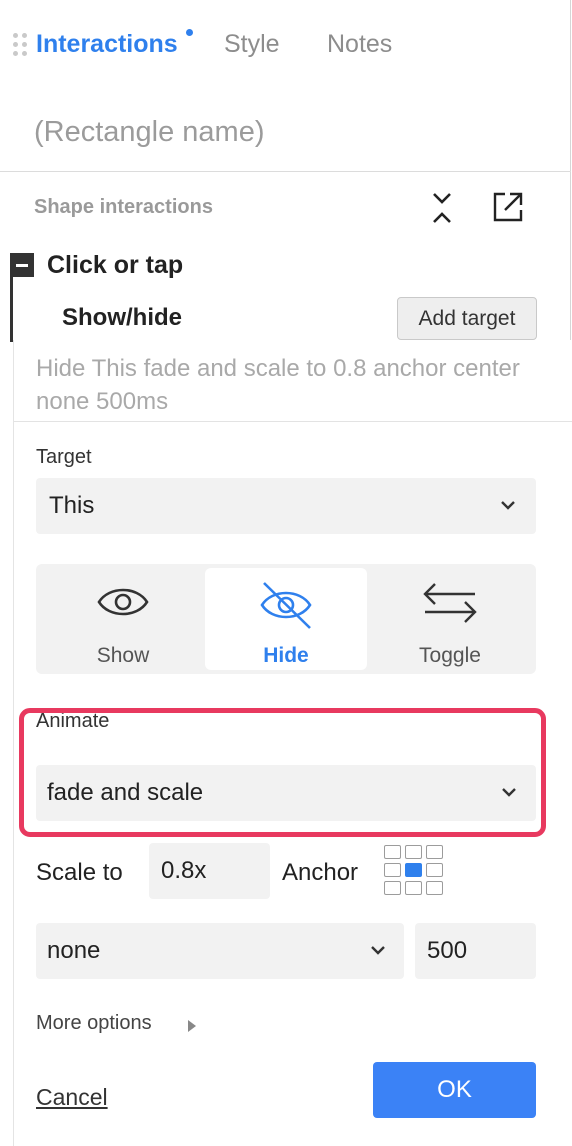 The image size is (572, 1146). I want to click on mode-hide-button: Hide, so click(286, 619).